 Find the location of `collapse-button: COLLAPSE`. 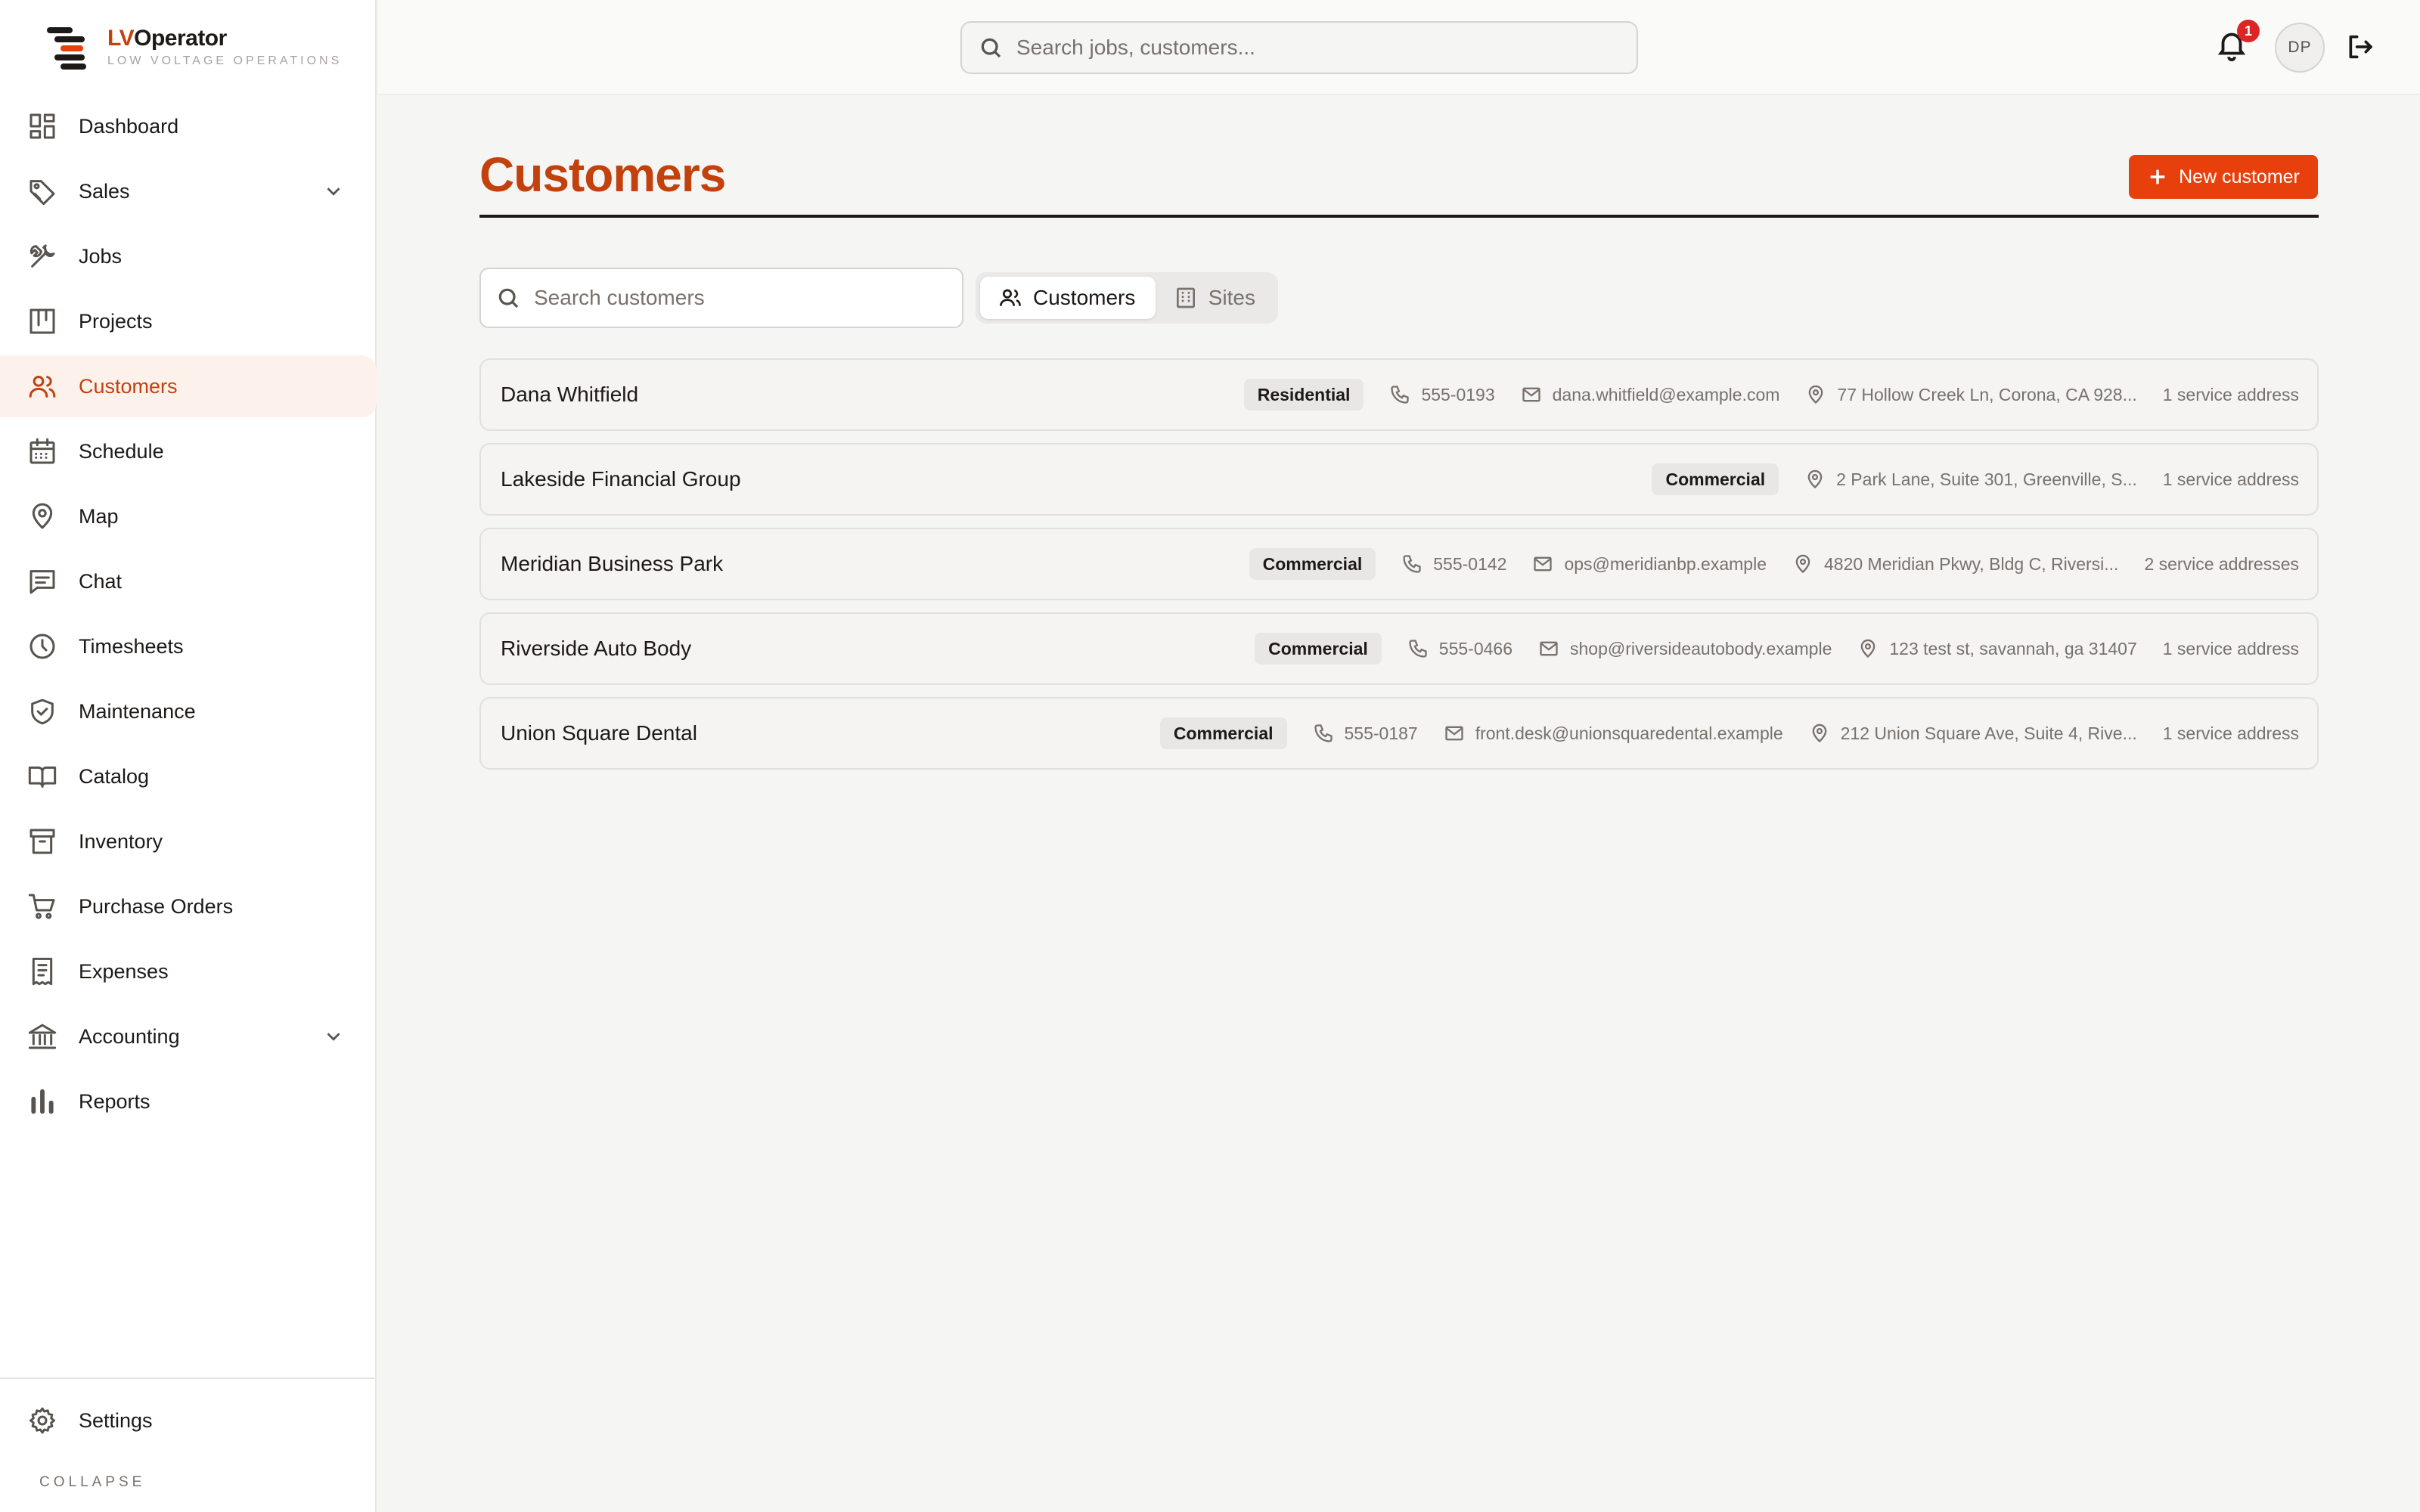

collapse-button: COLLAPSE is located at coordinates (92, 1482).